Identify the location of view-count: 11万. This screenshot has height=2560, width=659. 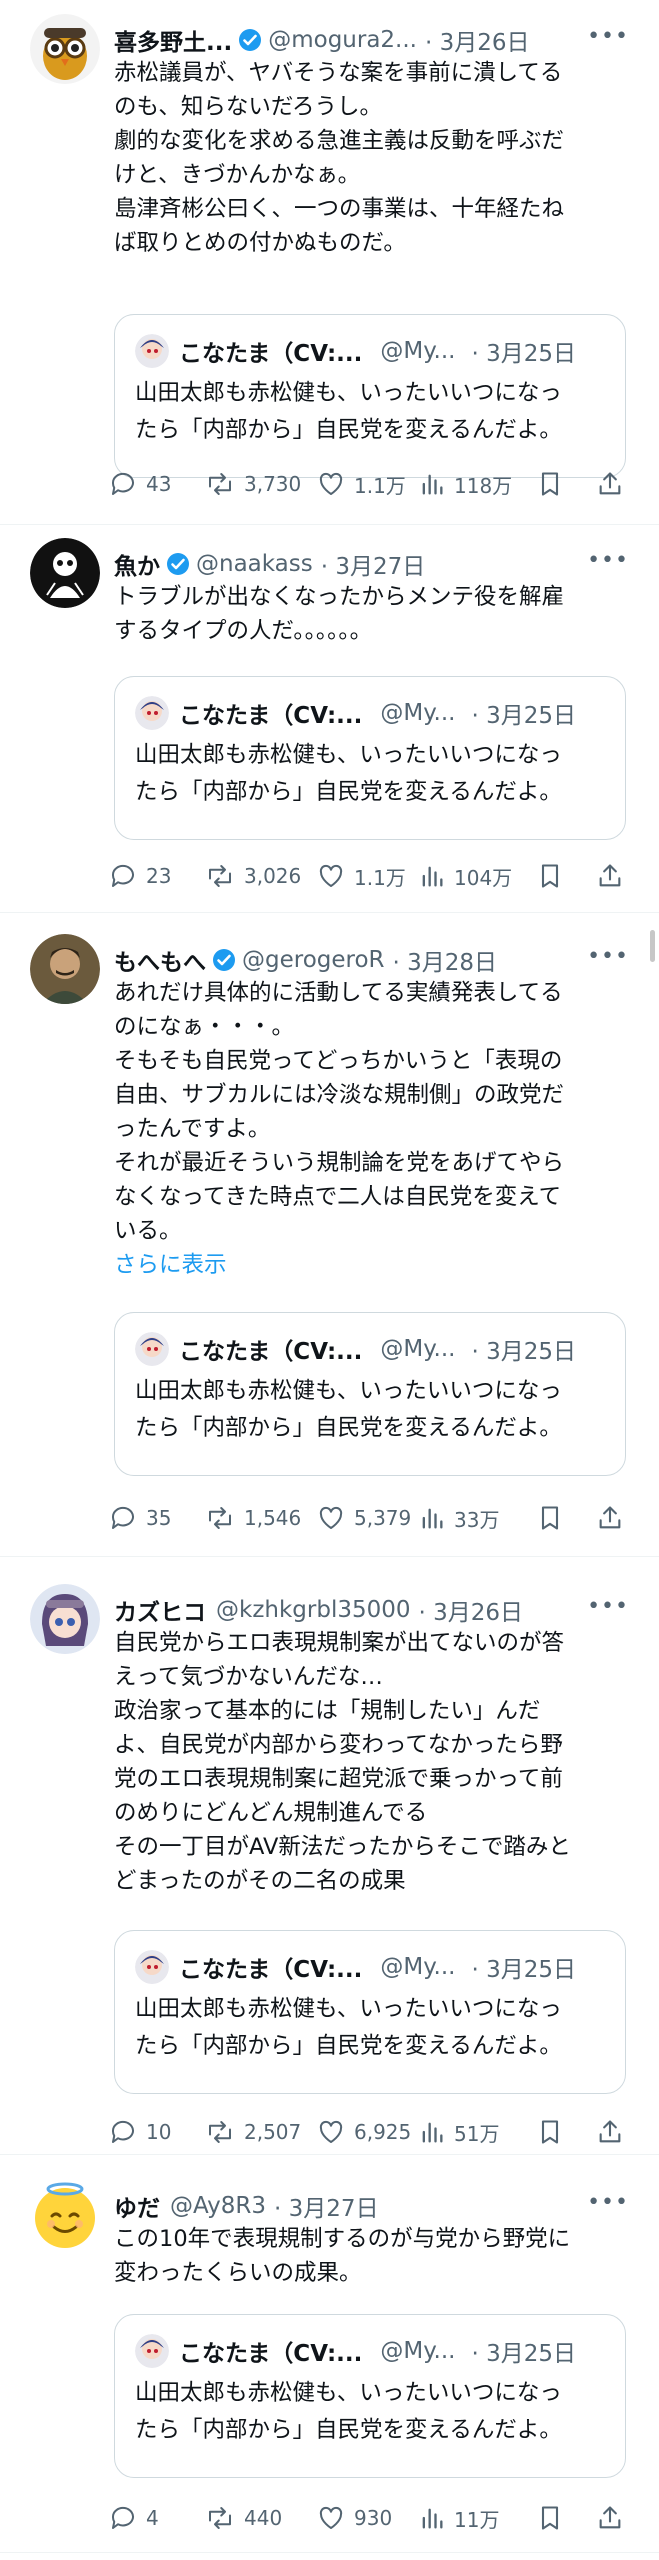
(477, 2519).